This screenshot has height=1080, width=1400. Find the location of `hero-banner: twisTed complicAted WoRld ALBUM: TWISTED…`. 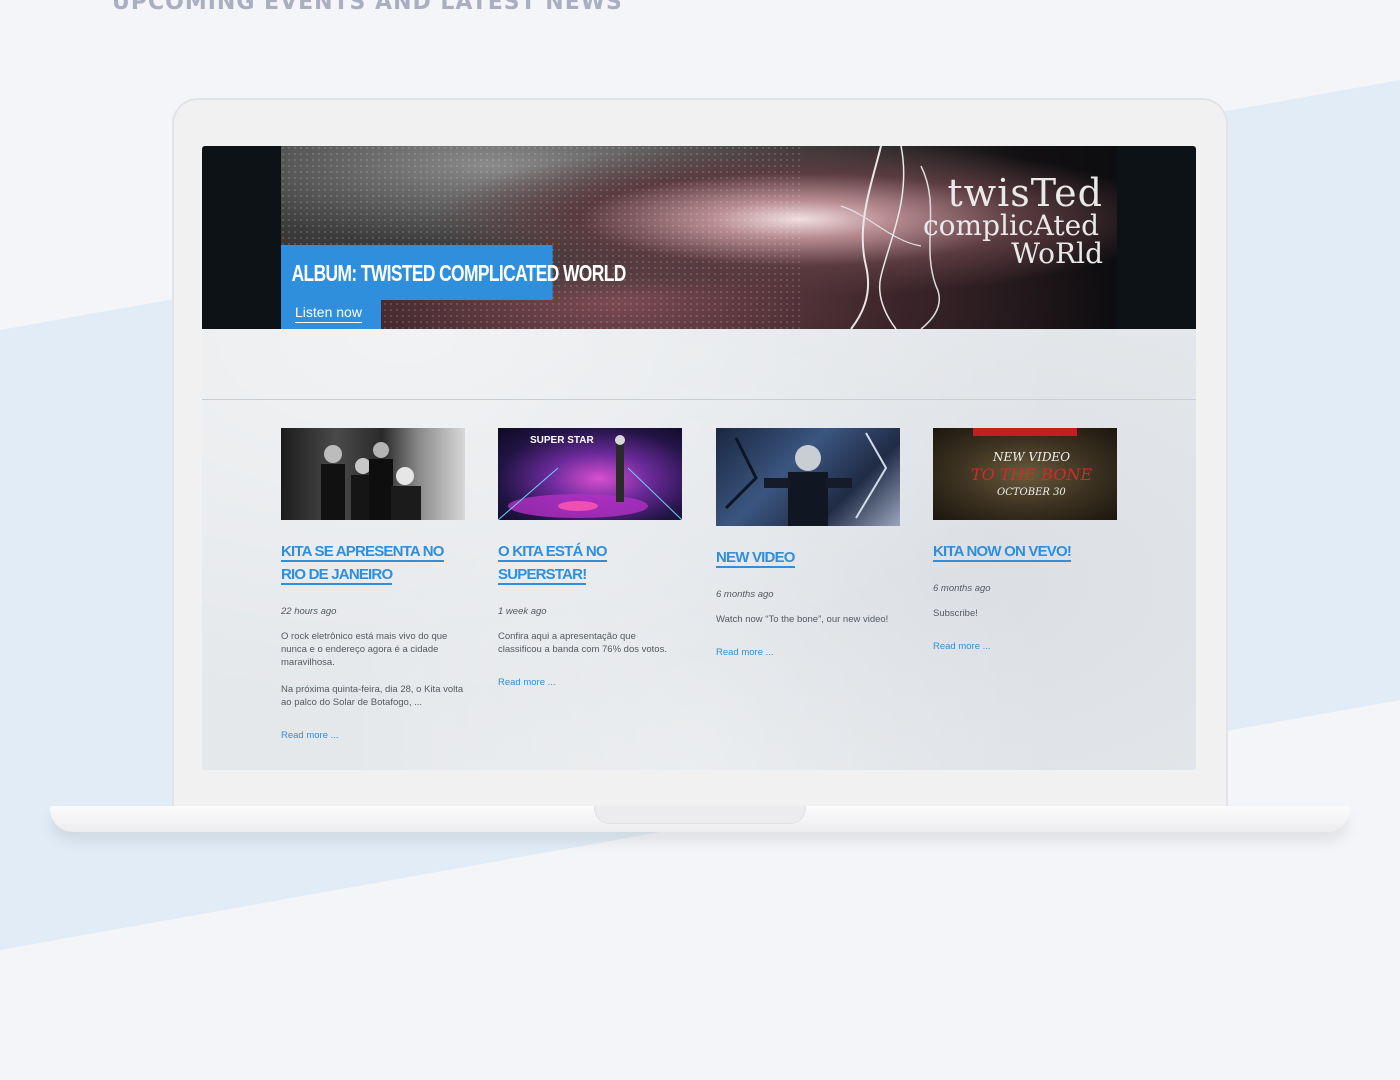

hero-banner: twisTed complicAted WoRld ALBUM: TWISTED… is located at coordinates (699, 237).